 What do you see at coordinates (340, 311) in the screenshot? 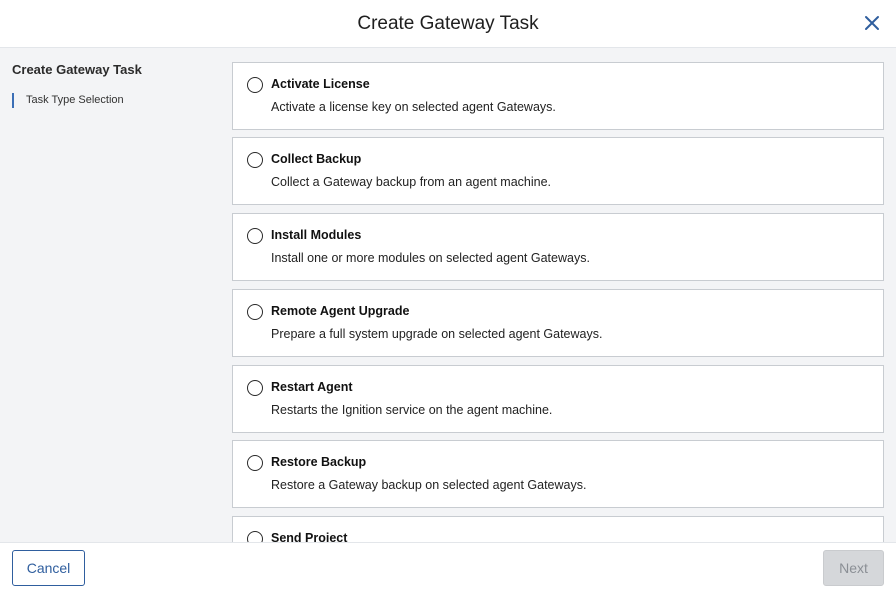
I see `option-title: Remote Agent Upgrade` at bounding box center [340, 311].